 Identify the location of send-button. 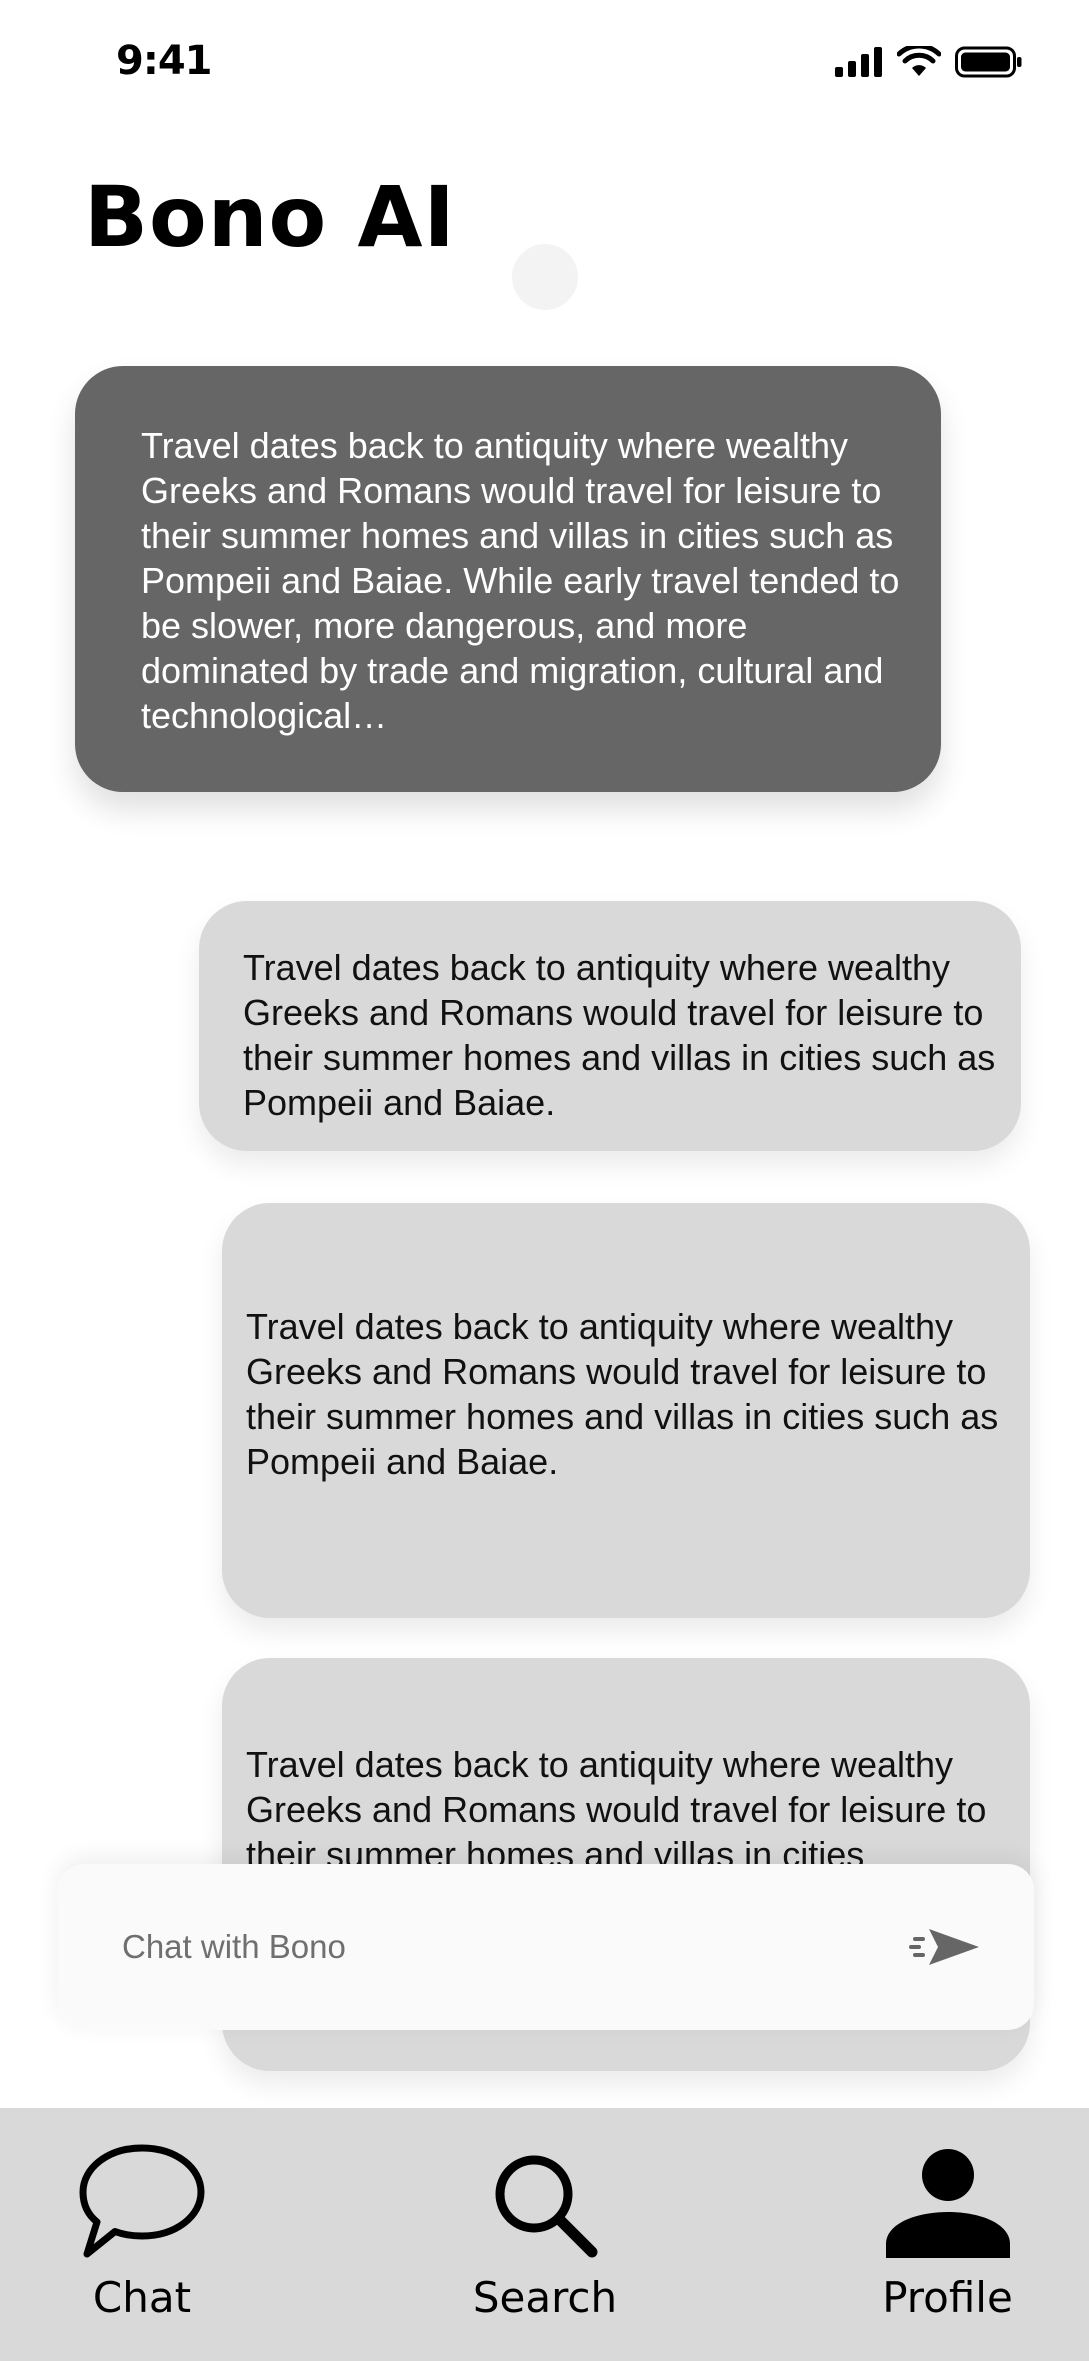
(945, 1947).